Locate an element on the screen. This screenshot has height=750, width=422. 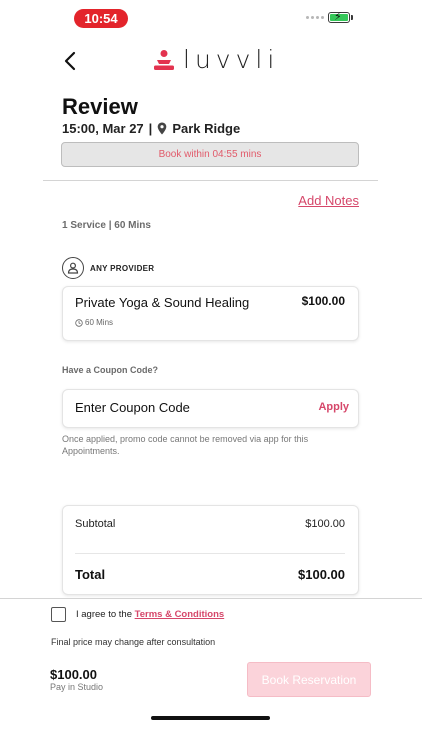
subtotal-label: Subtotal is located at coordinates (95, 524).